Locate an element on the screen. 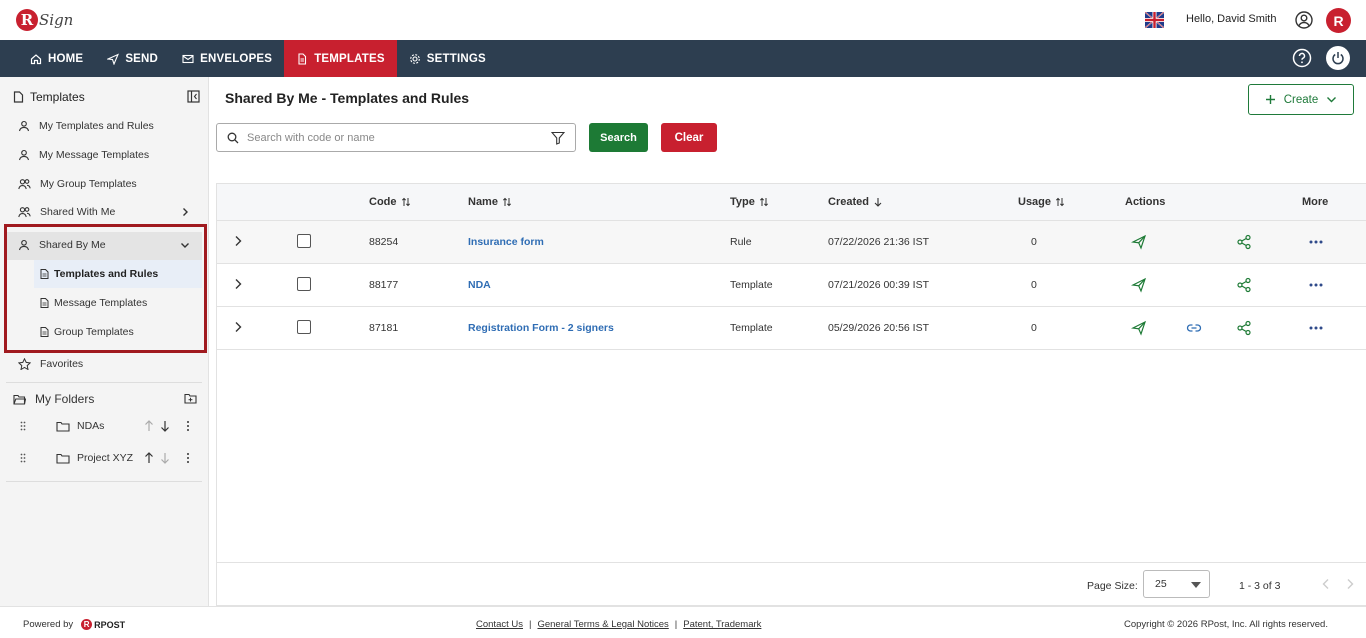  sidebar-title: Templates is located at coordinates (49, 97).